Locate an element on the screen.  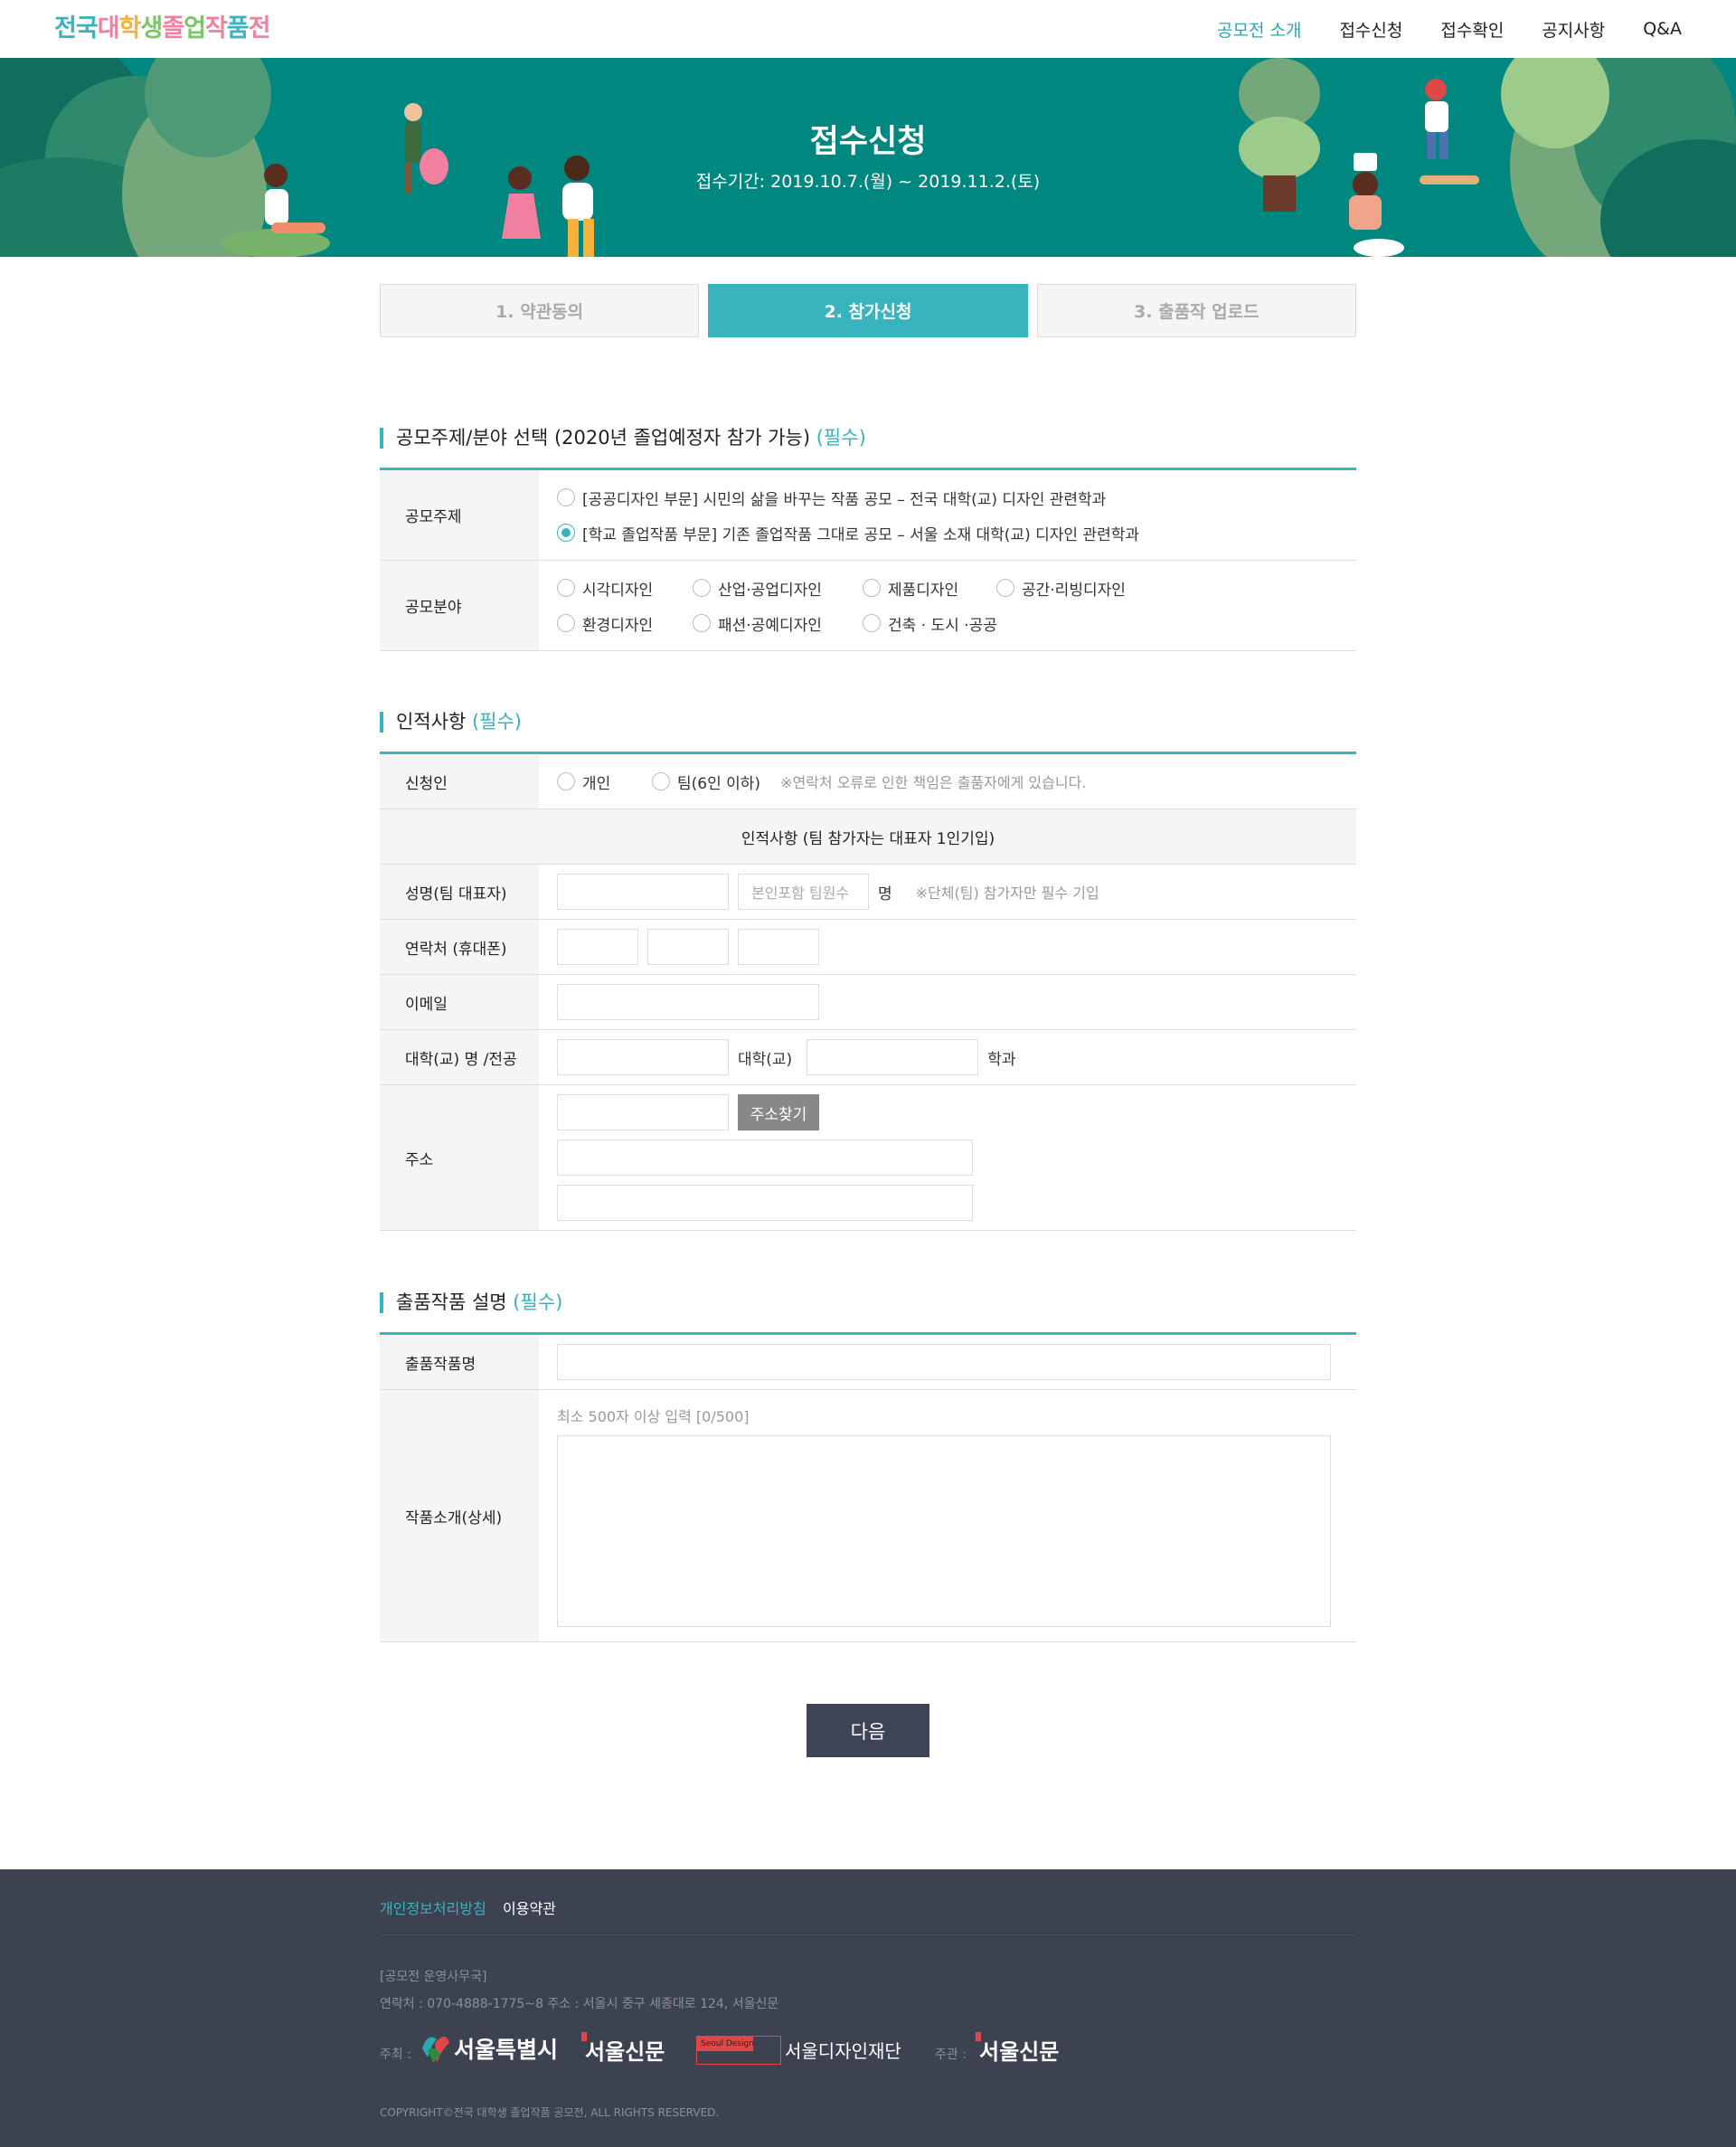
team-count-input: 본인포함 팀원수 is located at coordinates (804, 892).